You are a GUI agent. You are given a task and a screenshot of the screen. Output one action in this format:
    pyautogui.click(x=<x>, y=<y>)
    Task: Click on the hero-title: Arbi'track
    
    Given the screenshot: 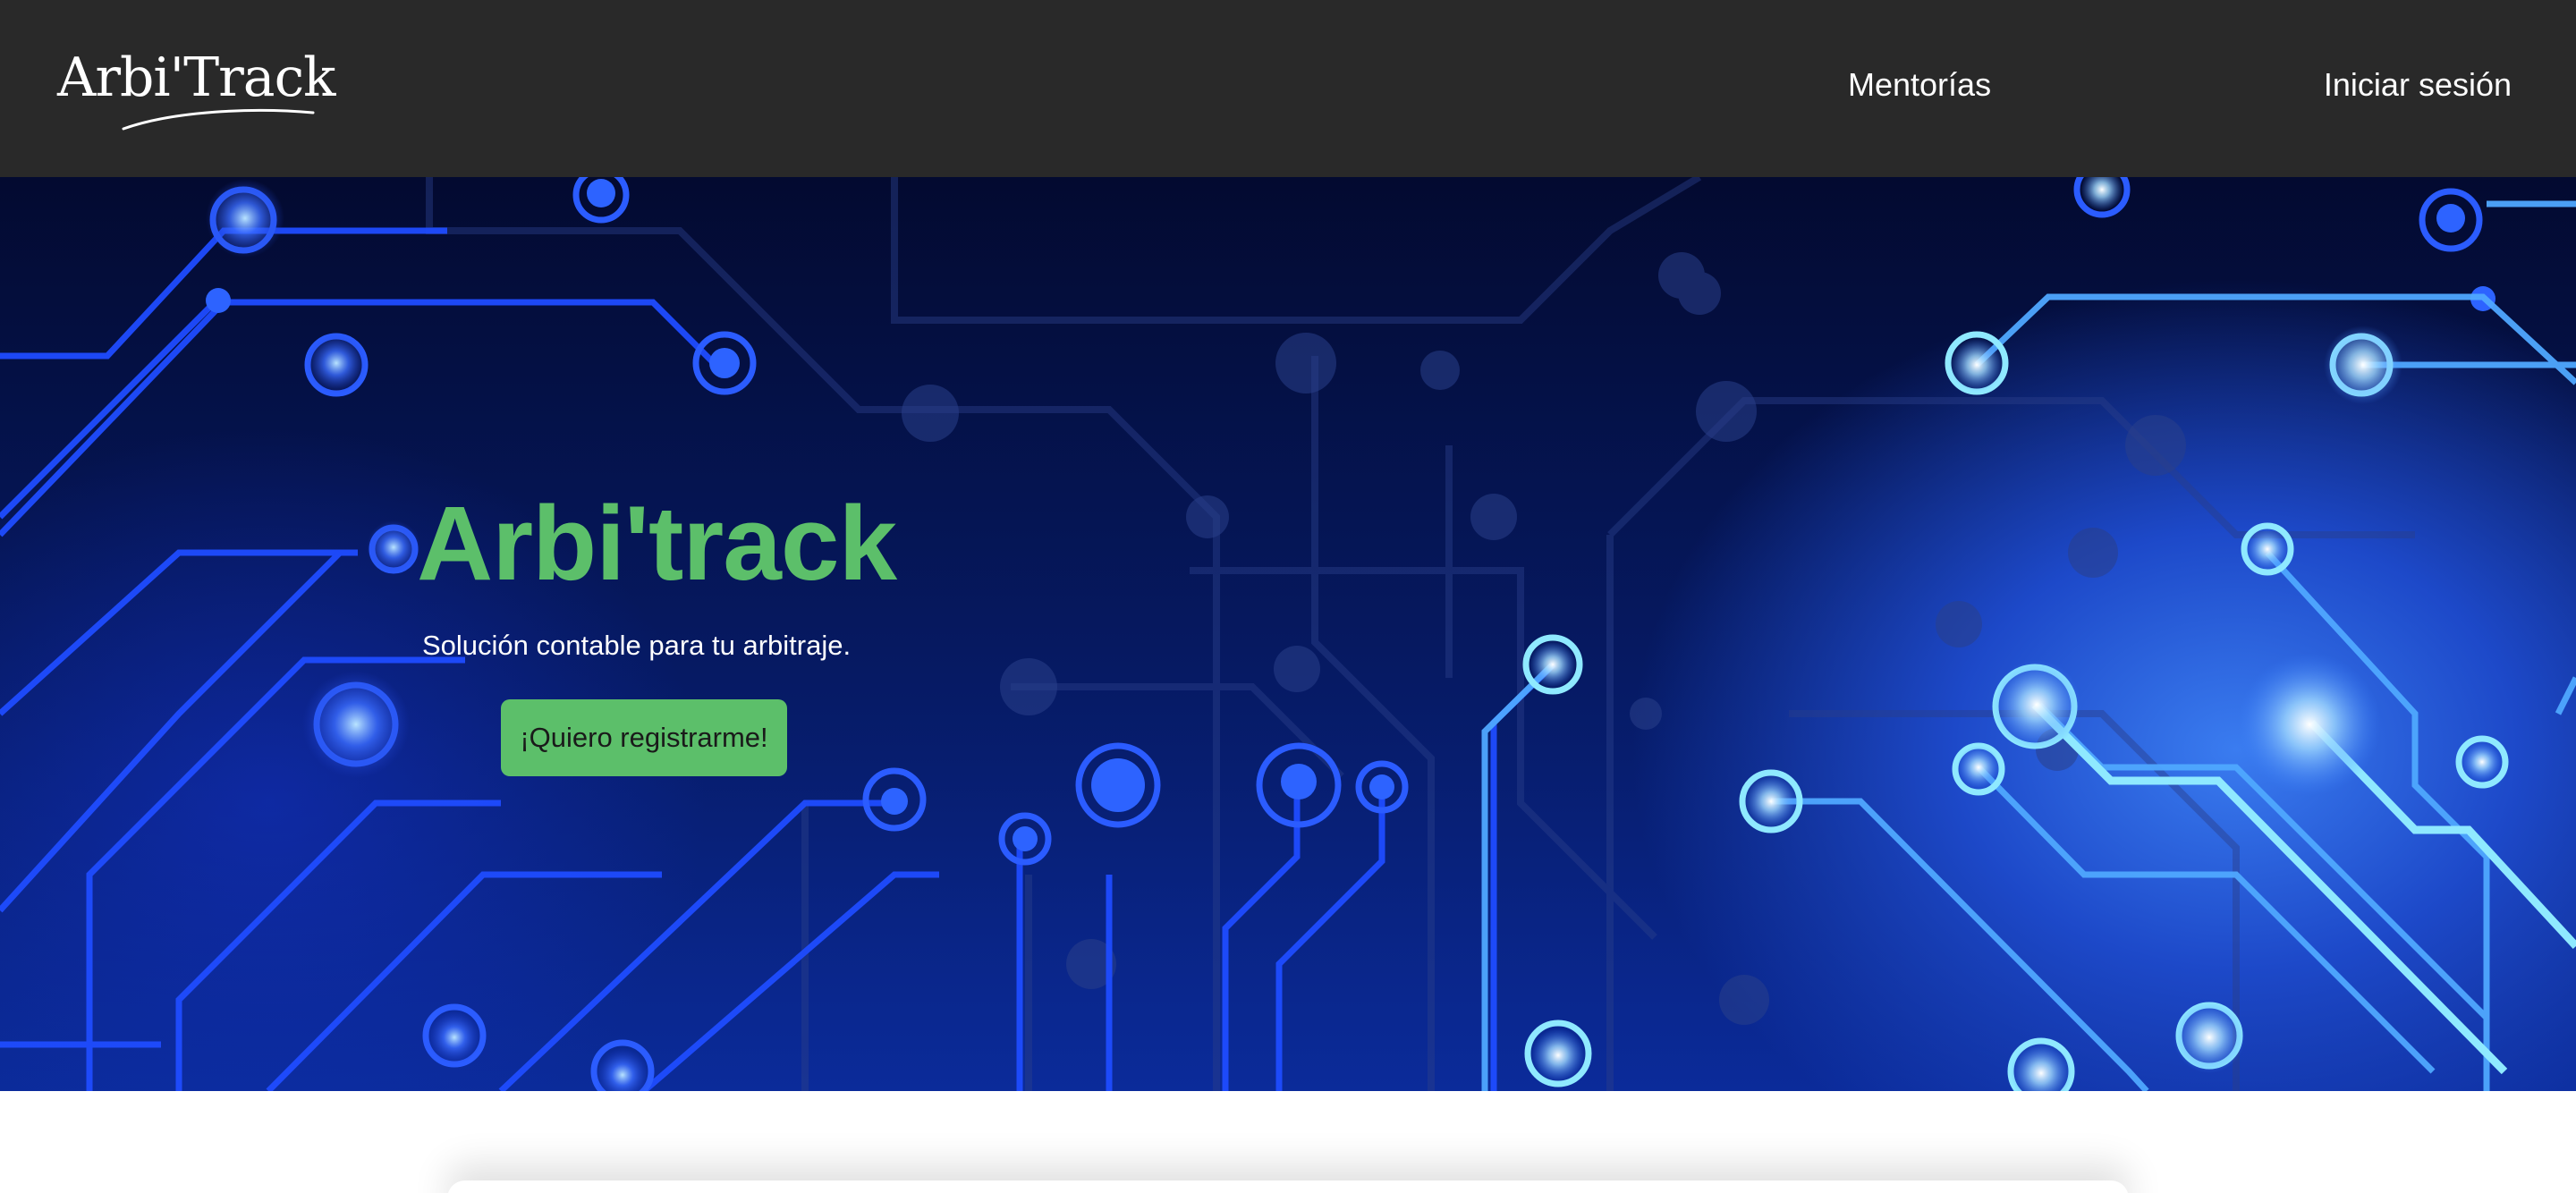 What is the action you would take?
    pyautogui.click(x=657, y=544)
    